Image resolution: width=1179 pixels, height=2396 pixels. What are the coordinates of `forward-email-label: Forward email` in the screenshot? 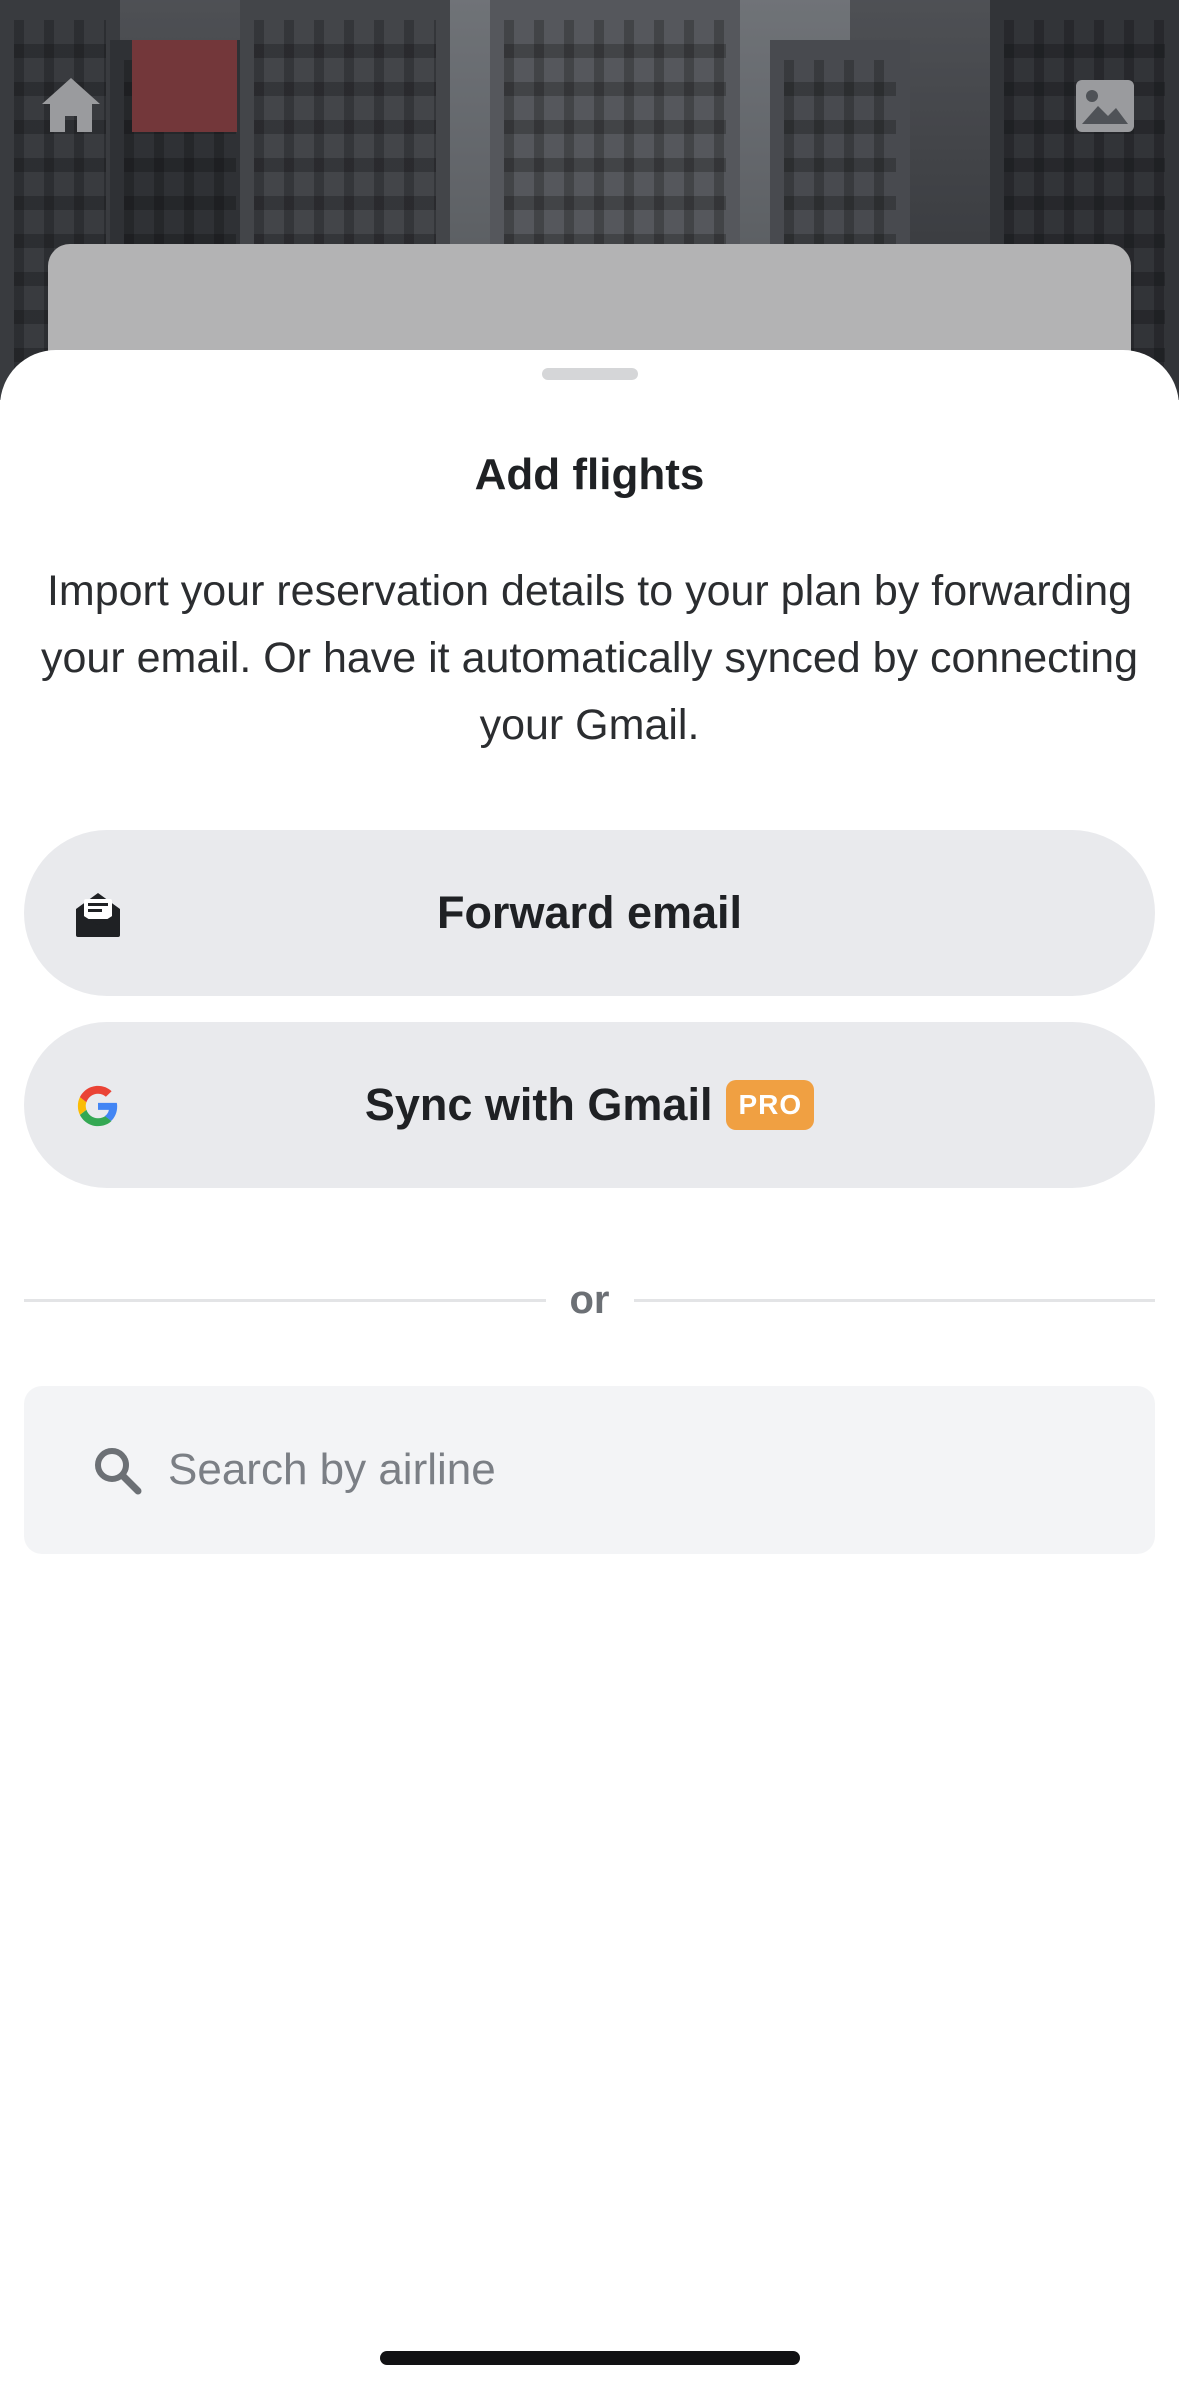 It's located at (589, 912).